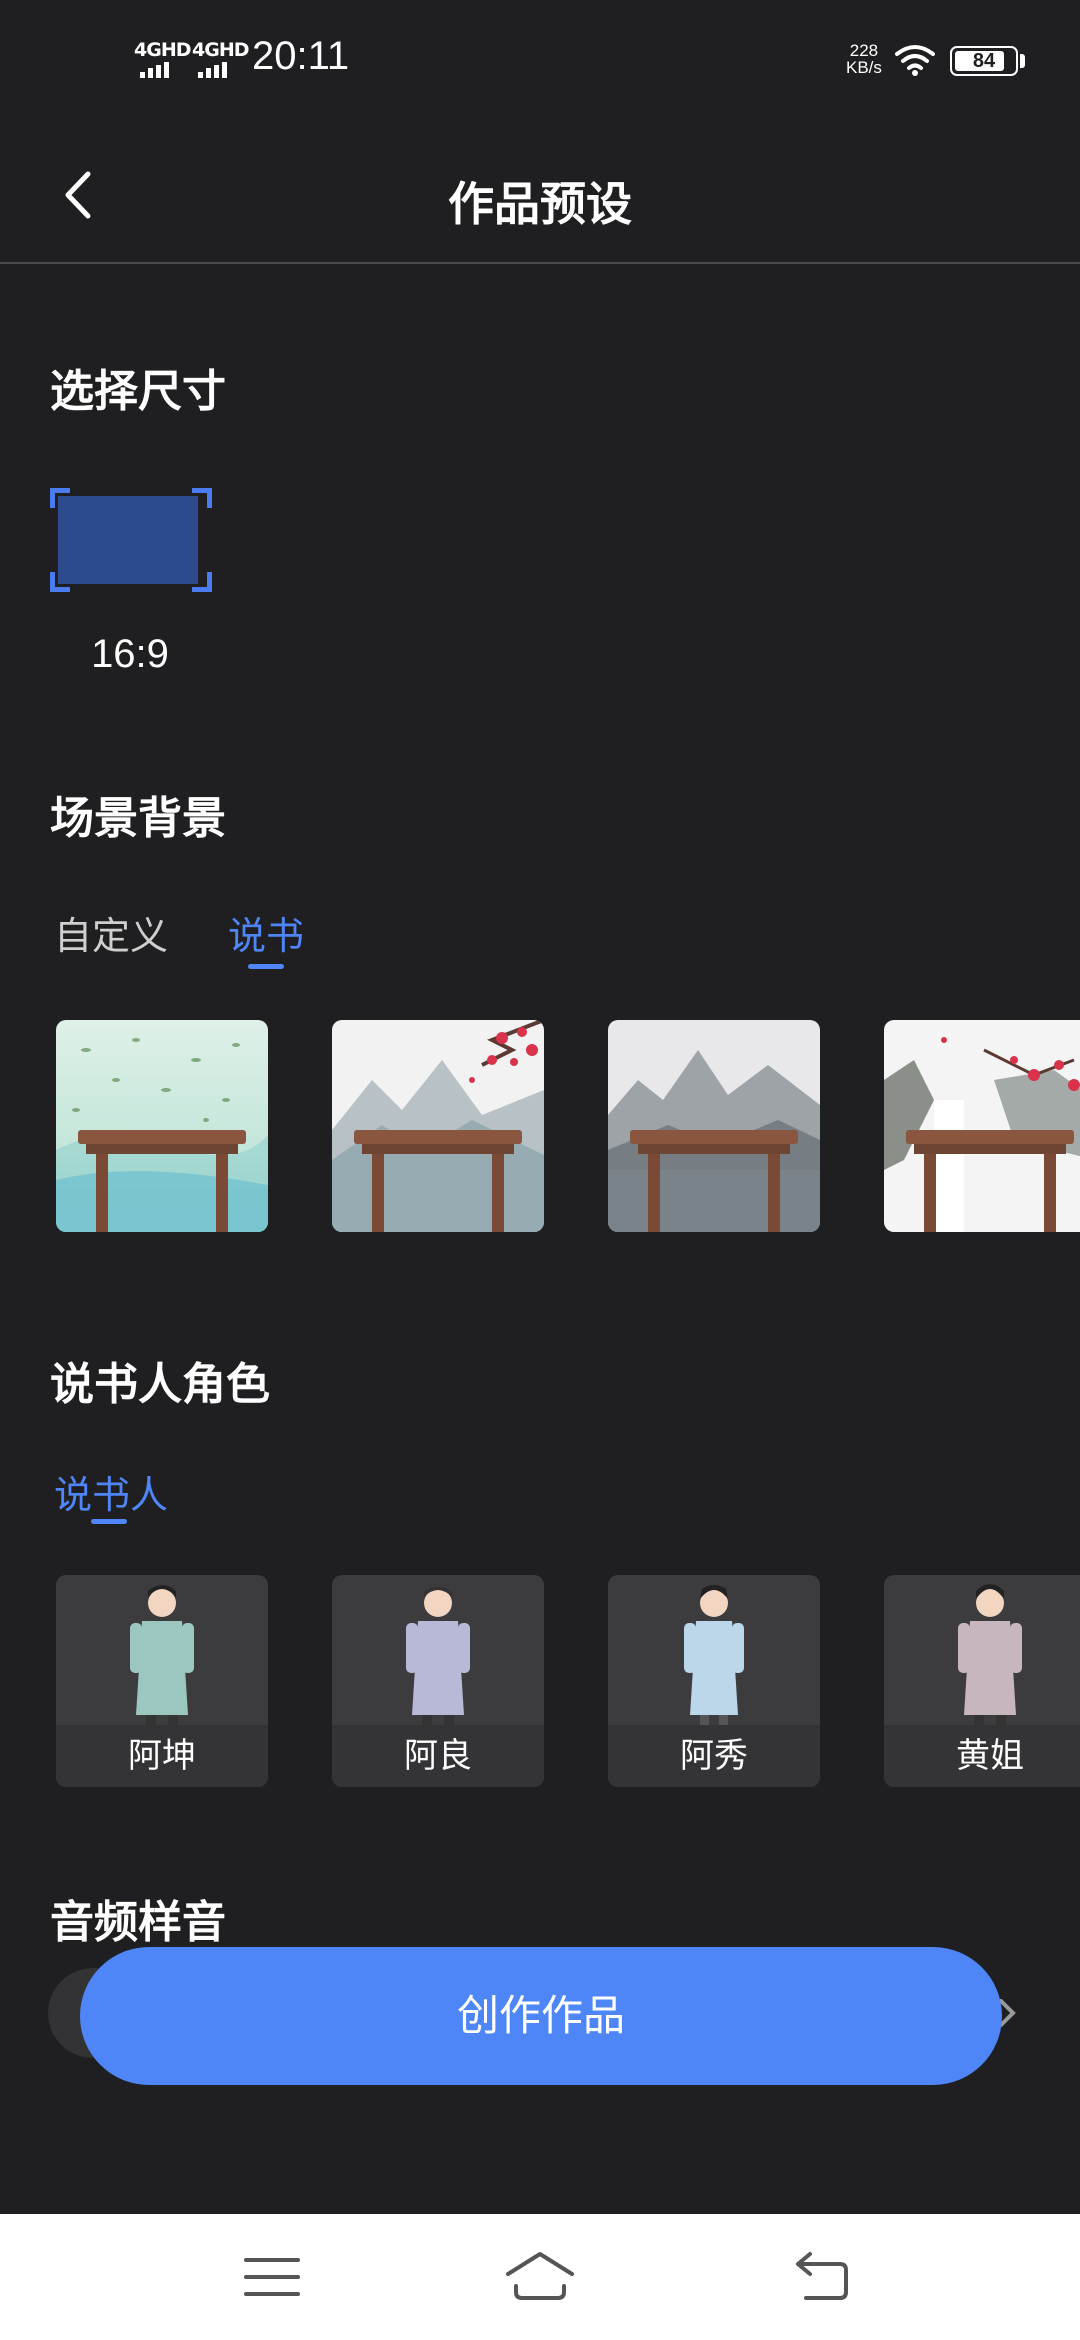  I want to click on home-icon, so click(540, 2276).